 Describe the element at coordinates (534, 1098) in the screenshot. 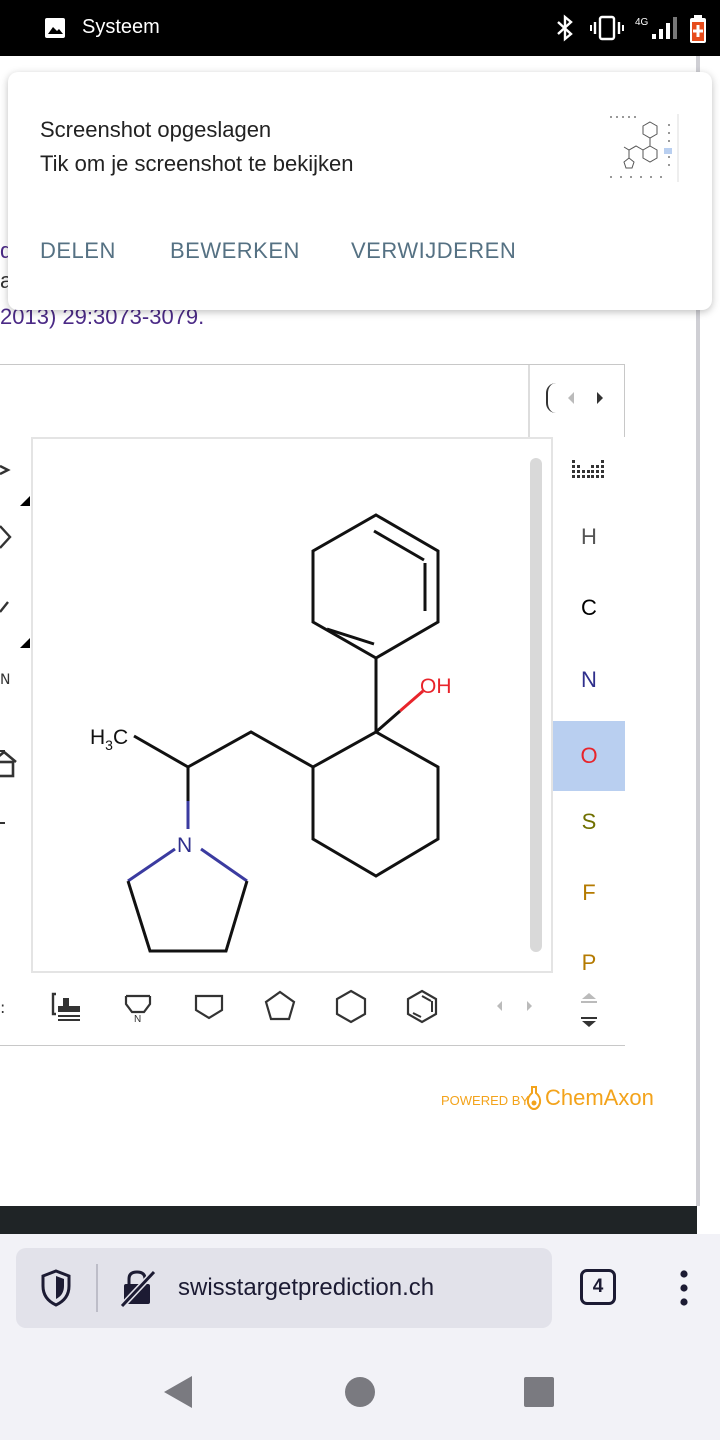

I see `chemaxon-flask-icon` at that location.